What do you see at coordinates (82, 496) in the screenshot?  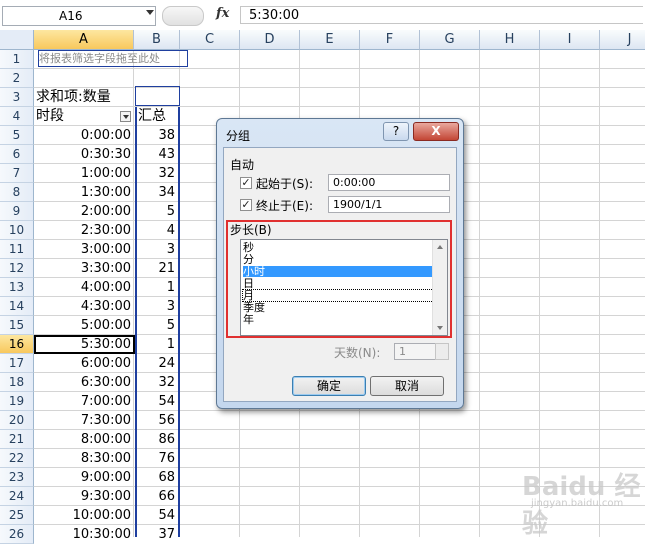 I see `pivot-time-cell: 9:30:00` at bounding box center [82, 496].